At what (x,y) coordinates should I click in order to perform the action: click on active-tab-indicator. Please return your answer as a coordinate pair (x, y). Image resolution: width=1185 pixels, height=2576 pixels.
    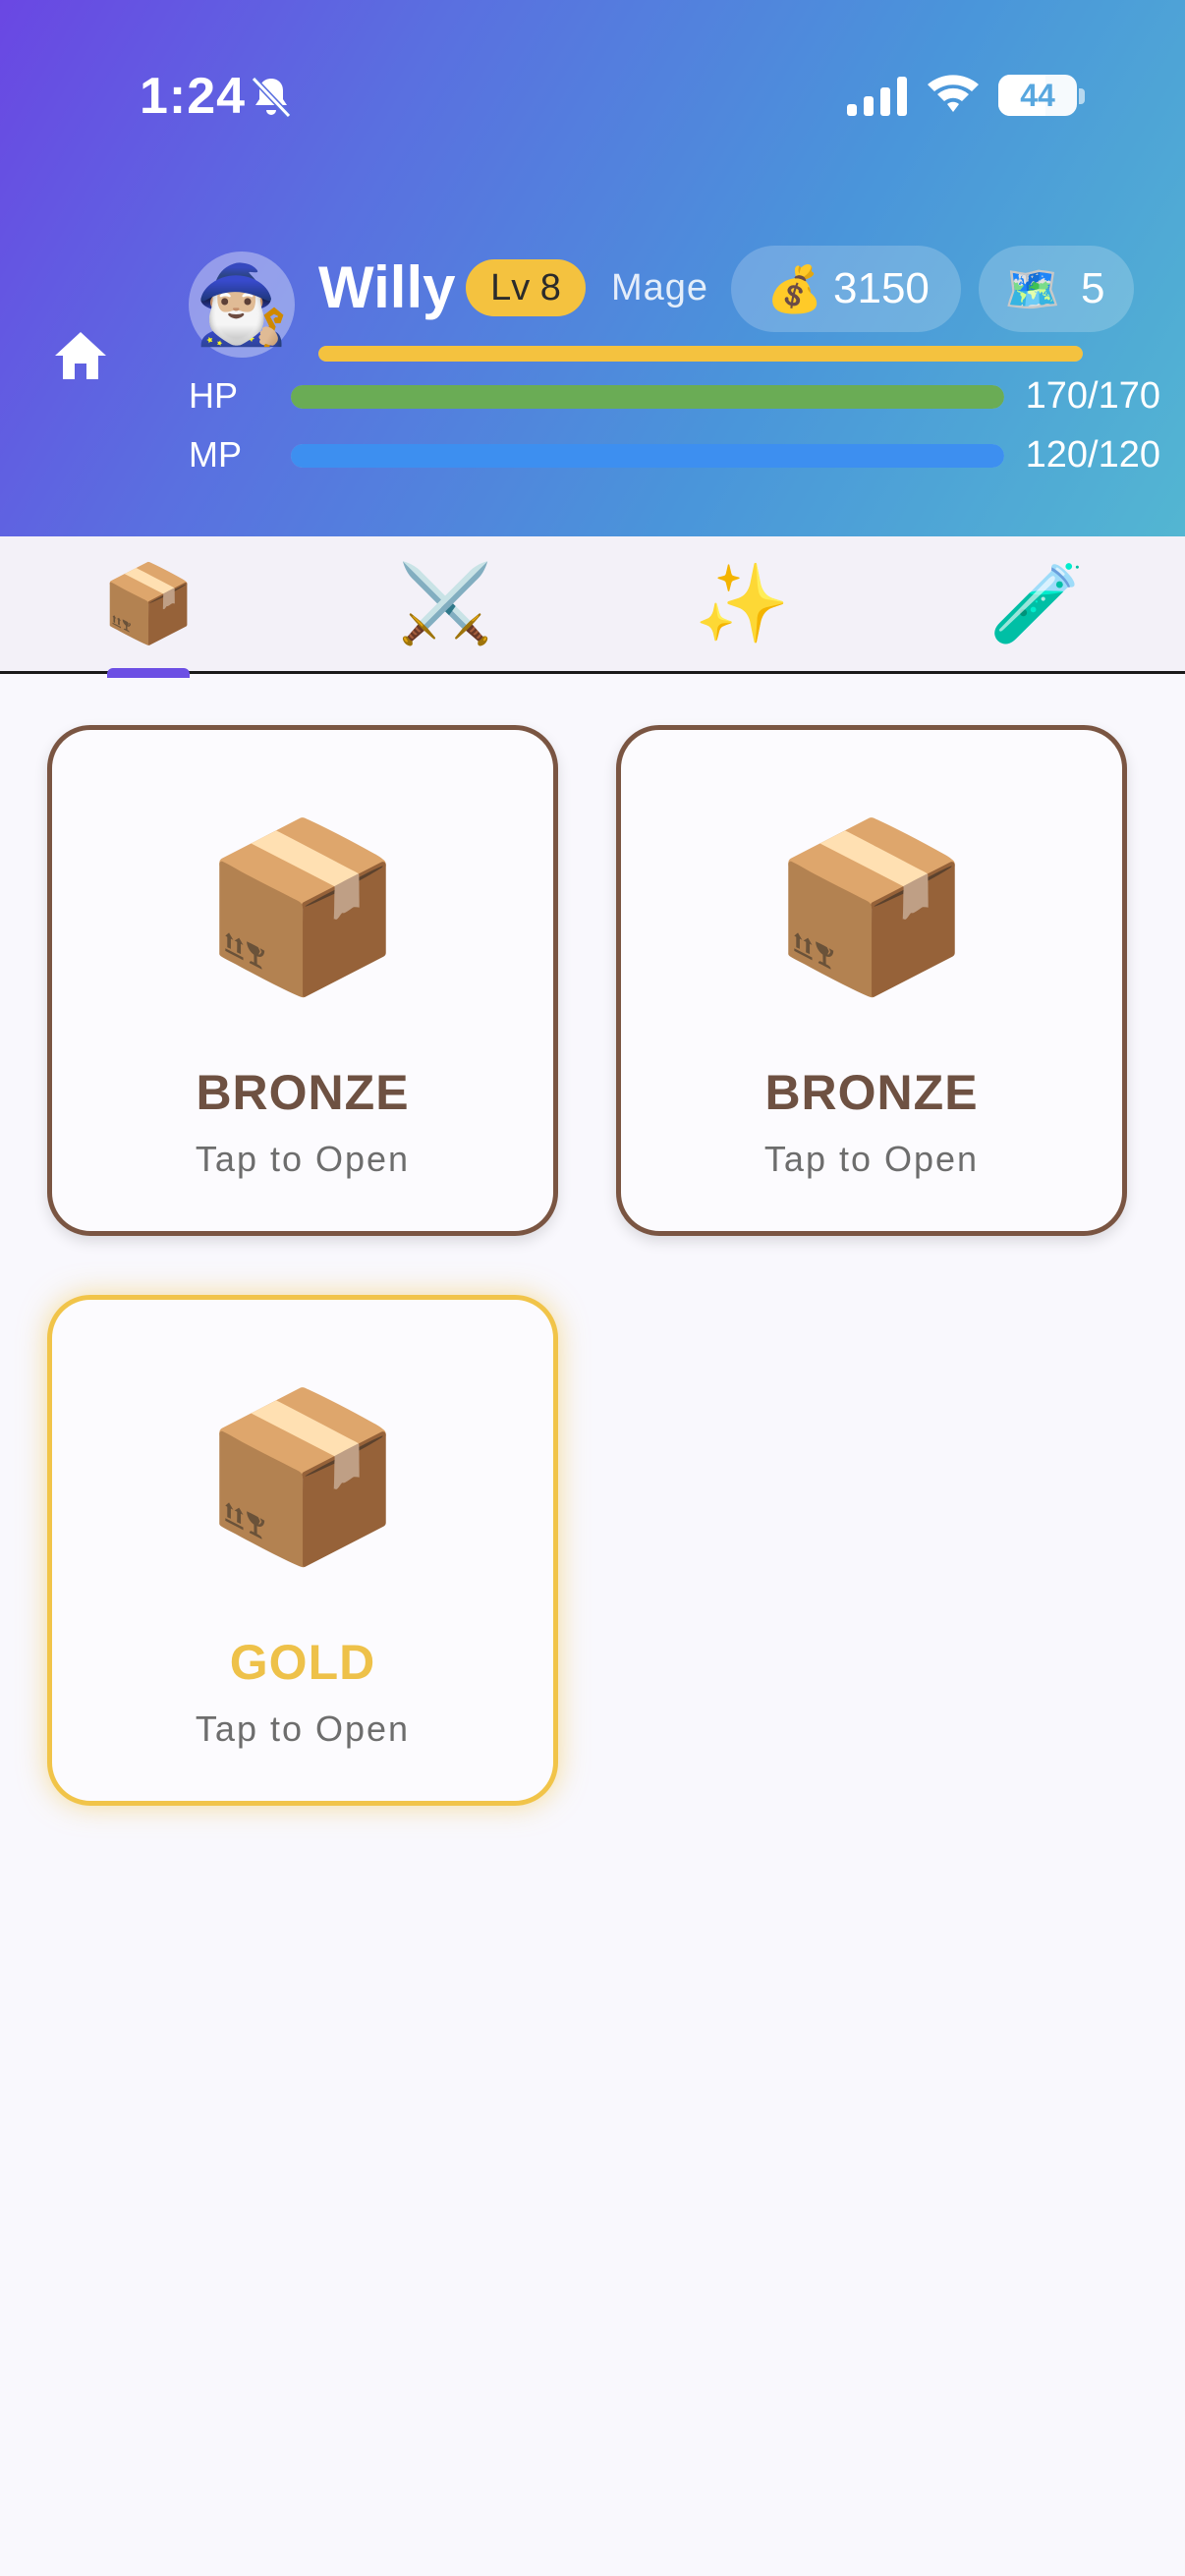
    Looking at the image, I should click on (149, 673).